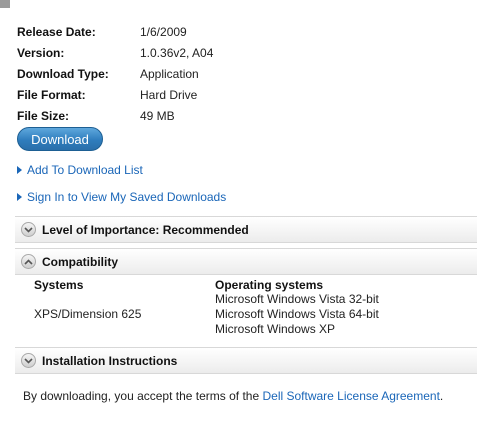 The height and width of the screenshot is (432, 477). Describe the element at coordinates (269, 285) in the screenshot. I see `os-header: Operating systems` at that location.